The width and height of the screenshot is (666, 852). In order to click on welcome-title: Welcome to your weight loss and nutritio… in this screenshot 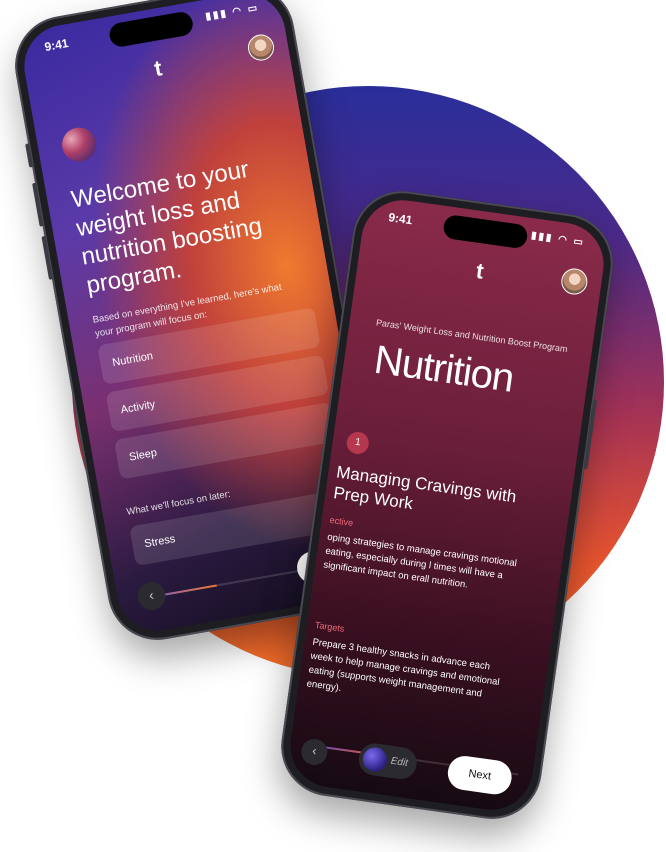, I will do `click(167, 227)`.